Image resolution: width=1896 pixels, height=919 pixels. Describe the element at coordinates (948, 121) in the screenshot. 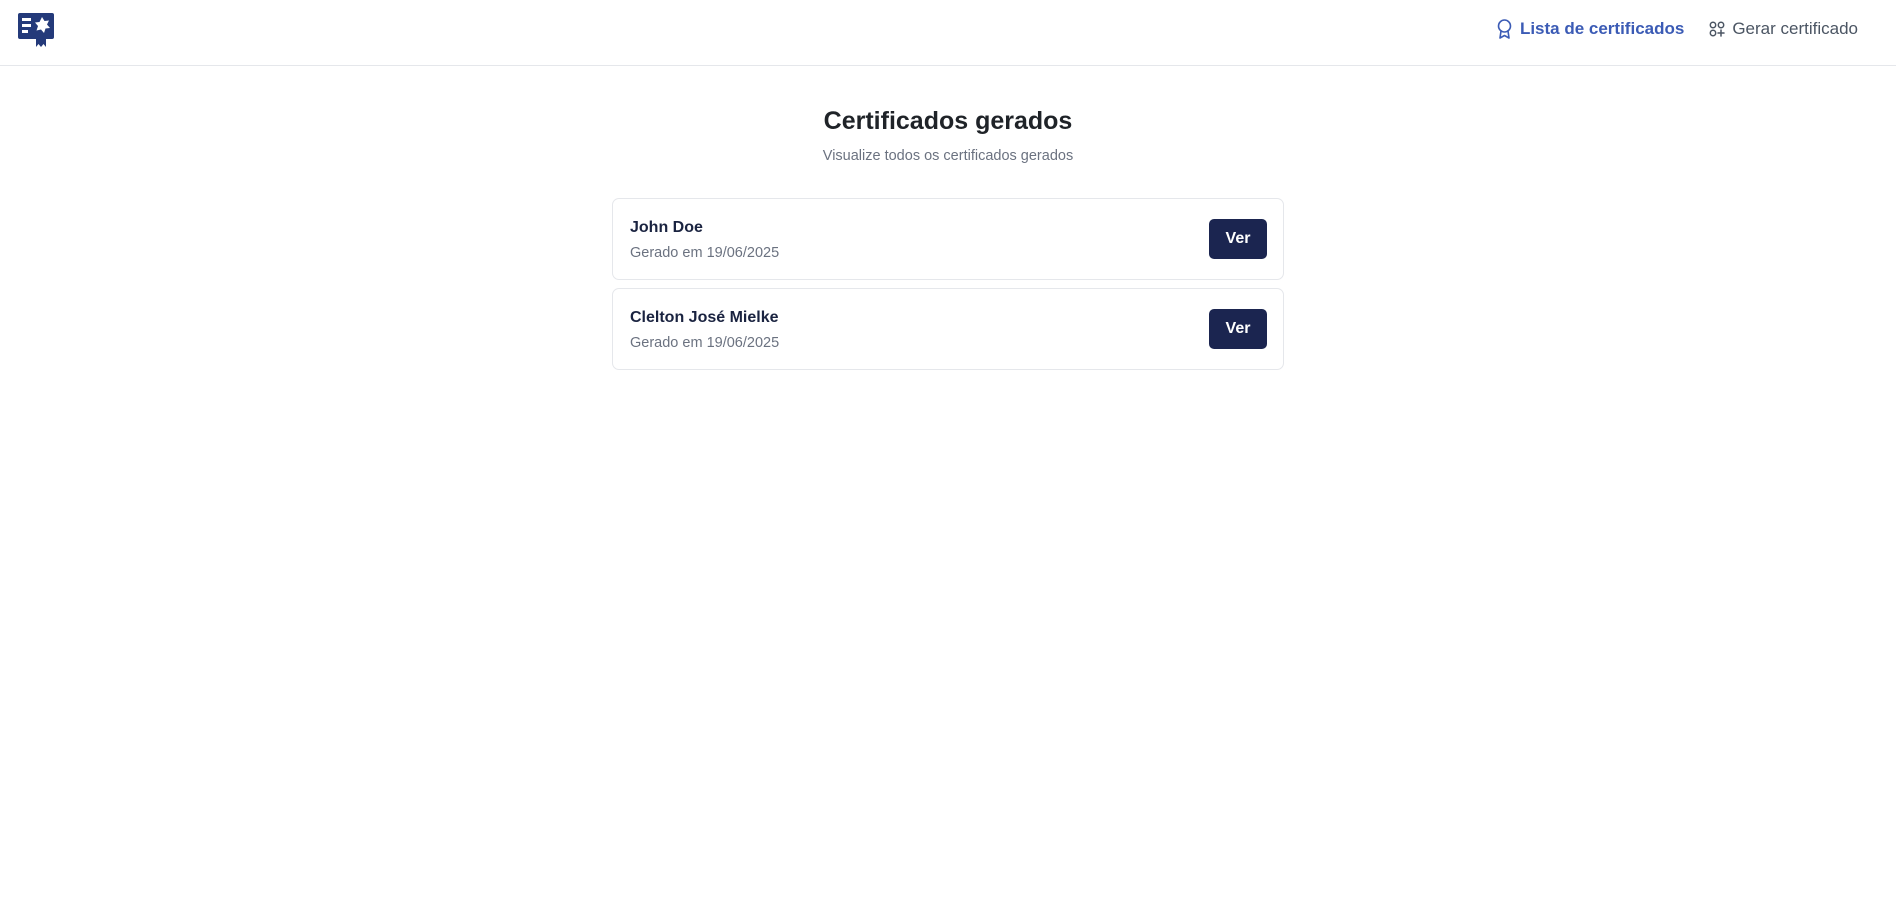

I see `page-title: Certificados gerados` at that location.